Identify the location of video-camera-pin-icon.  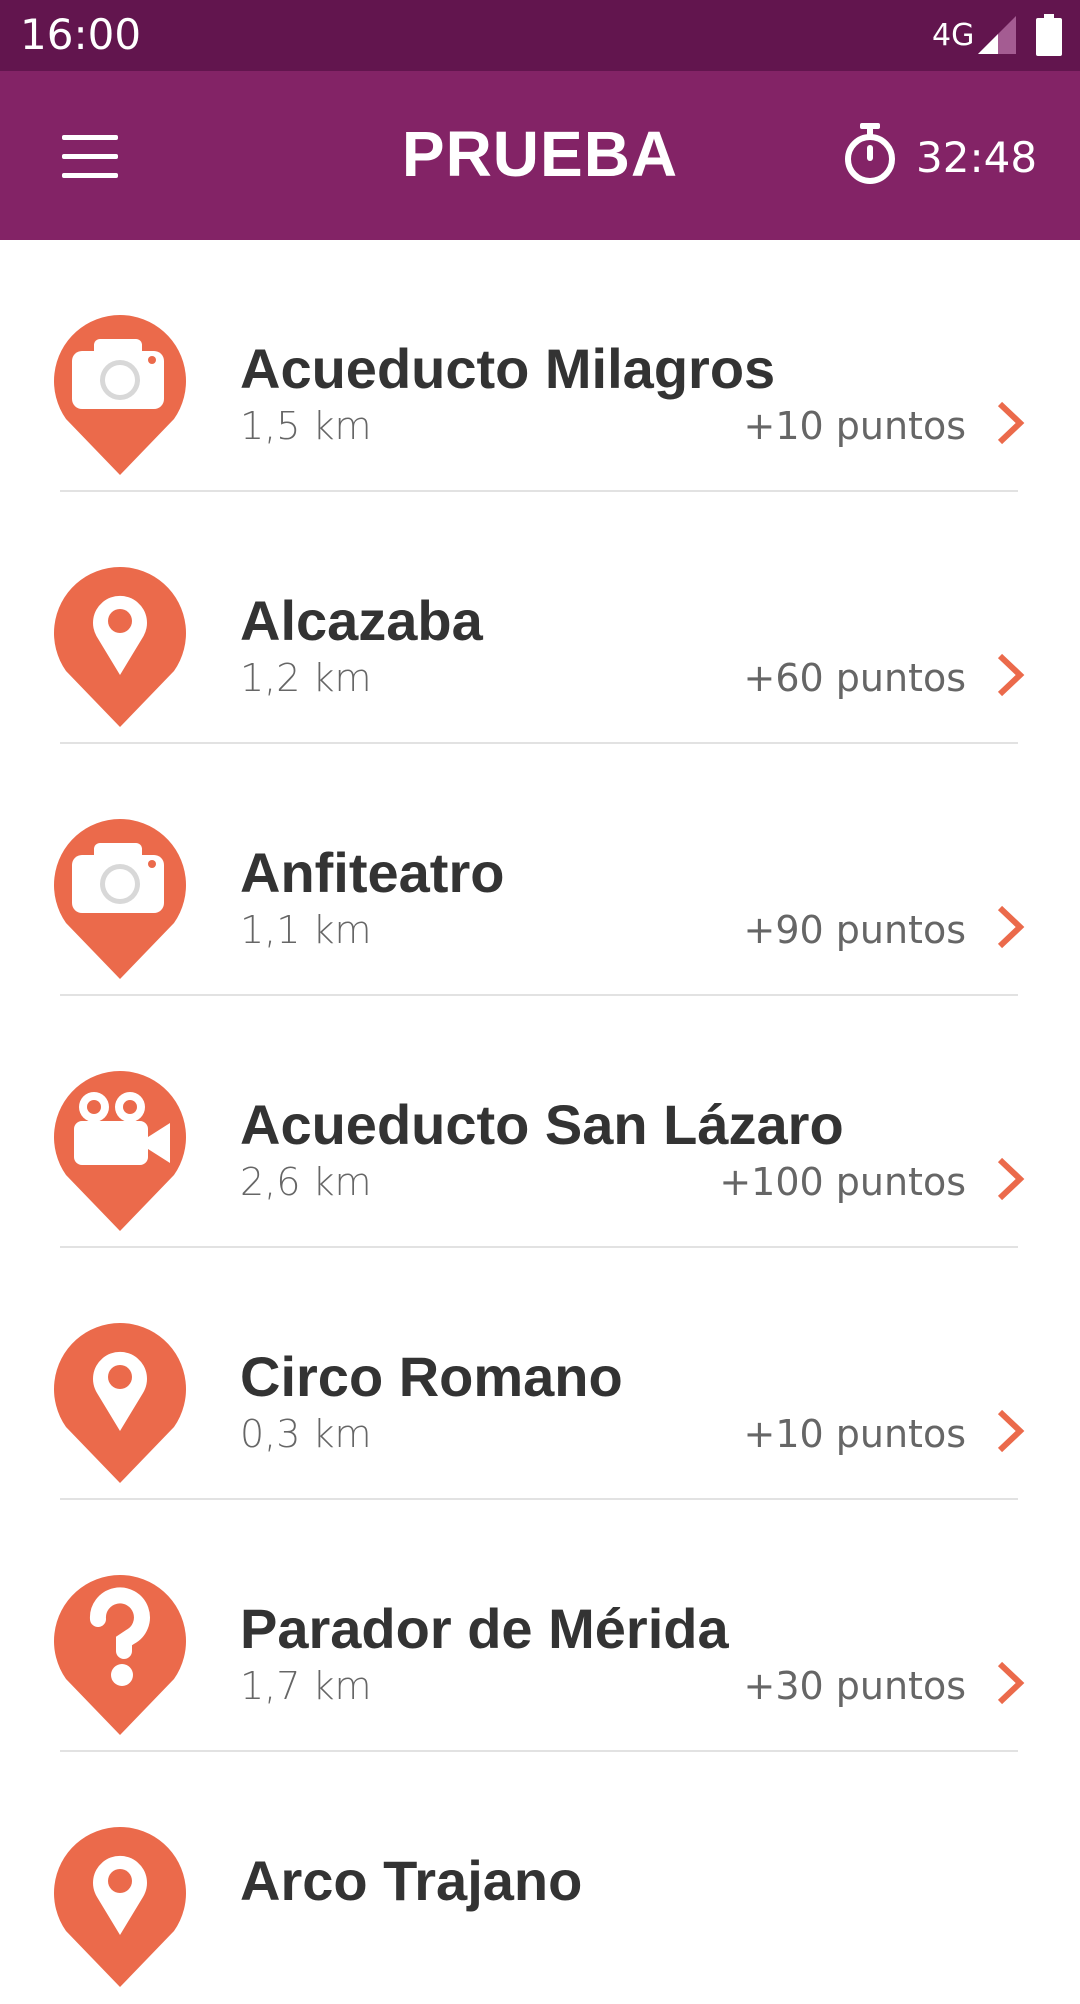
(120, 1151).